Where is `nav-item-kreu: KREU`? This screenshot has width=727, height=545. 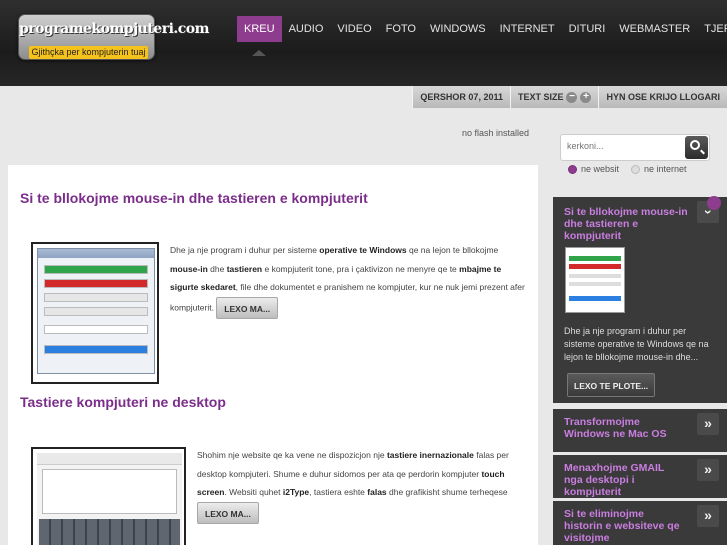 nav-item-kreu: KREU is located at coordinates (259, 29).